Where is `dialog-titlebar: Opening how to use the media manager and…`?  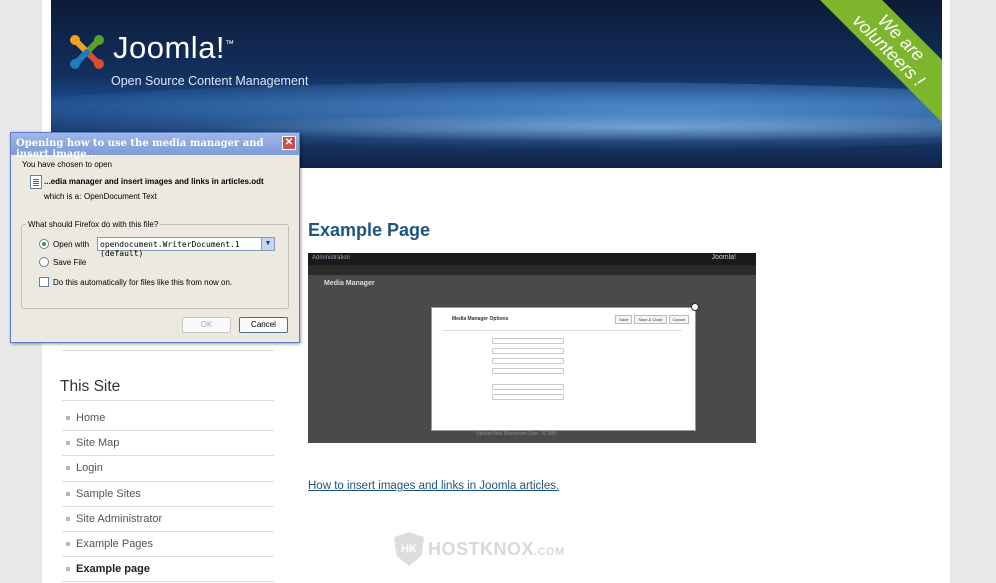
dialog-titlebar: Opening how to use the media manager and… is located at coordinates (155, 146).